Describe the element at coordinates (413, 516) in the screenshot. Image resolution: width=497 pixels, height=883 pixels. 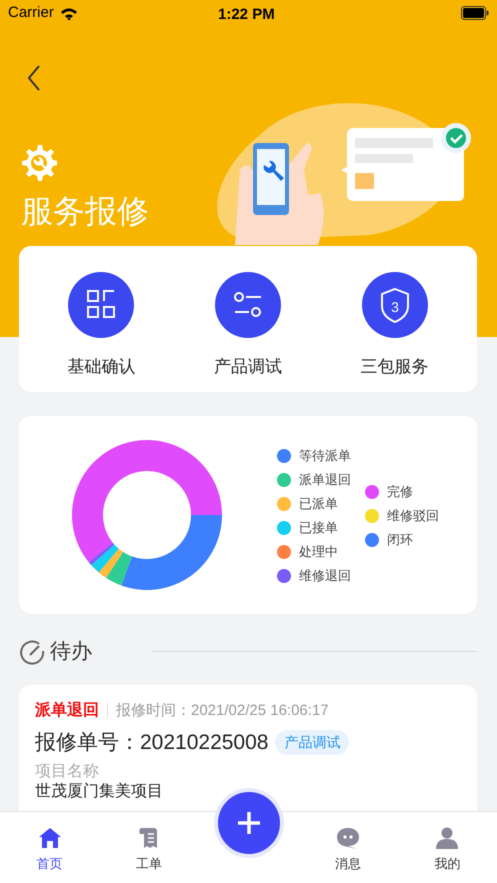
I see `legend-label: 维修驳回` at that location.